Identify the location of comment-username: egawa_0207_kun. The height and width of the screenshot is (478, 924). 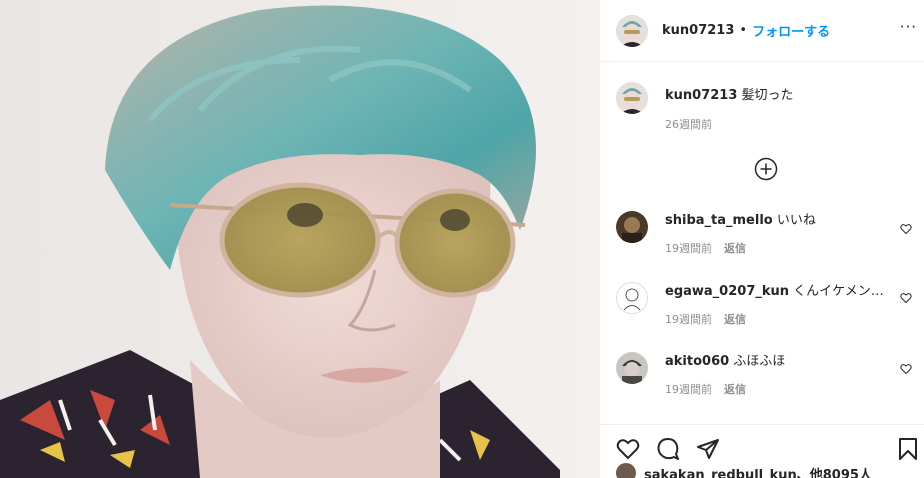
(727, 291).